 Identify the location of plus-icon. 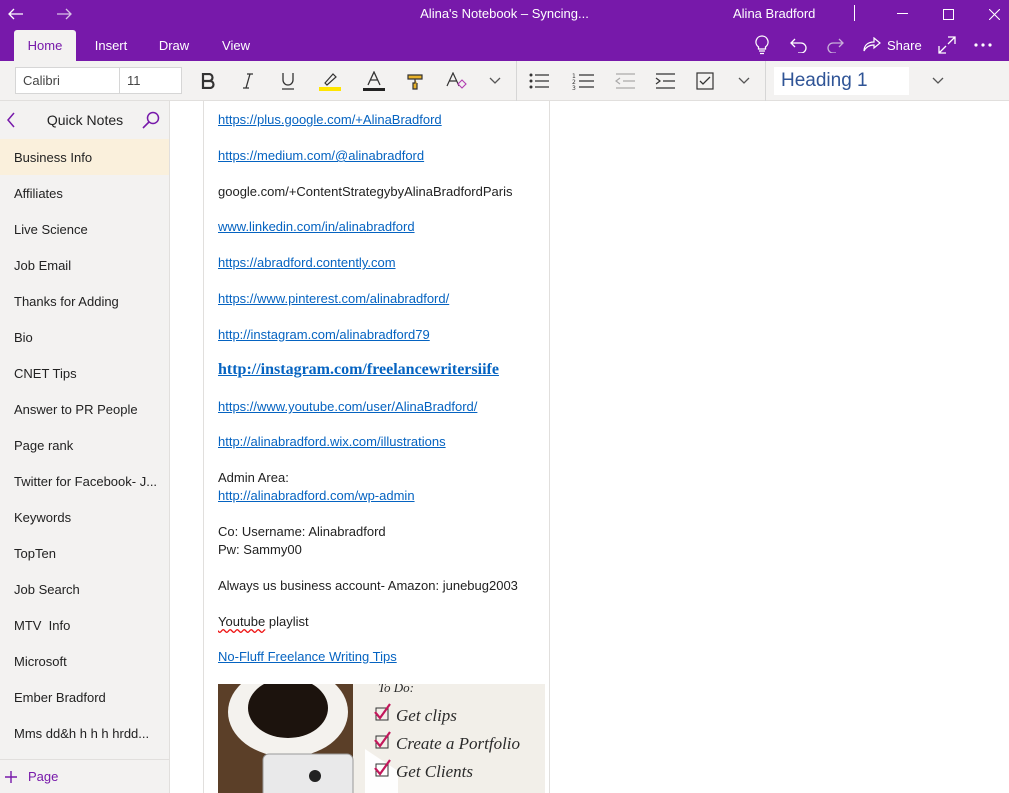
(11, 776).